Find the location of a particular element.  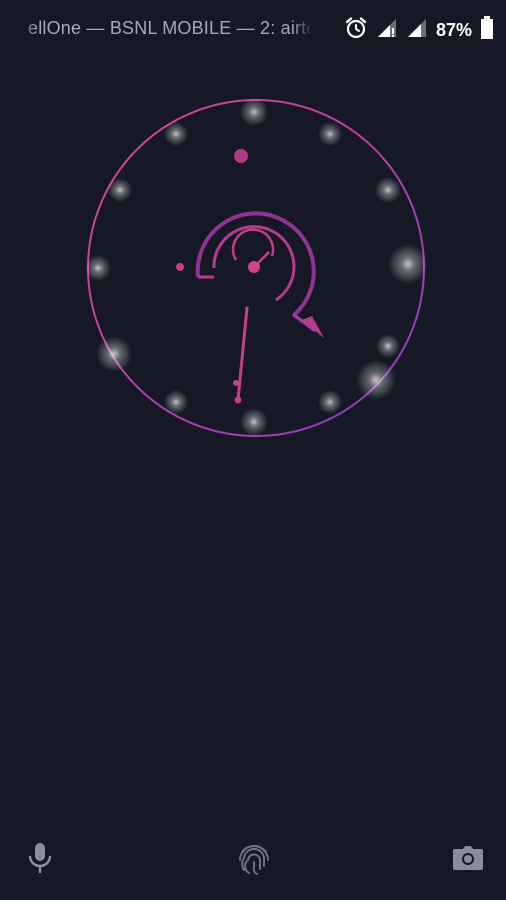

bottom-bar is located at coordinates (253, 860).